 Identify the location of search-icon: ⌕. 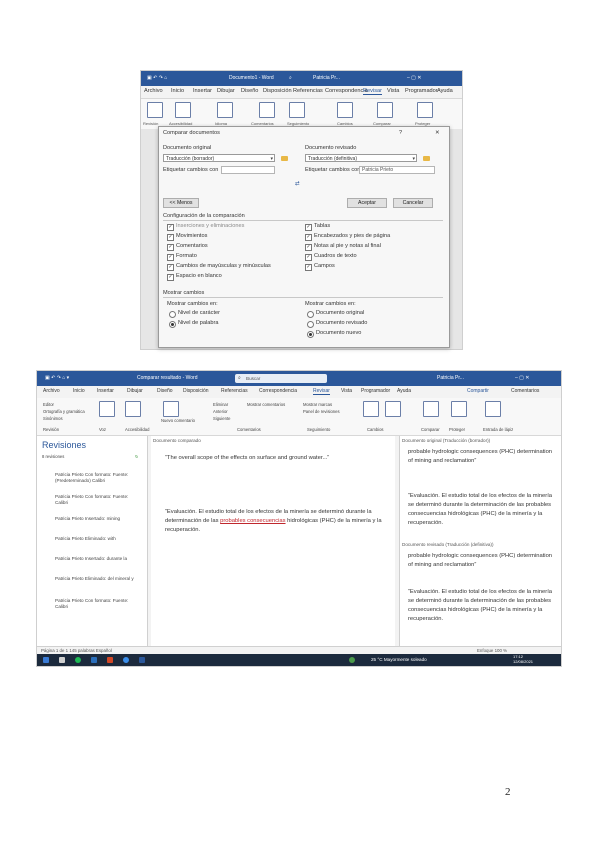
(290, 78).